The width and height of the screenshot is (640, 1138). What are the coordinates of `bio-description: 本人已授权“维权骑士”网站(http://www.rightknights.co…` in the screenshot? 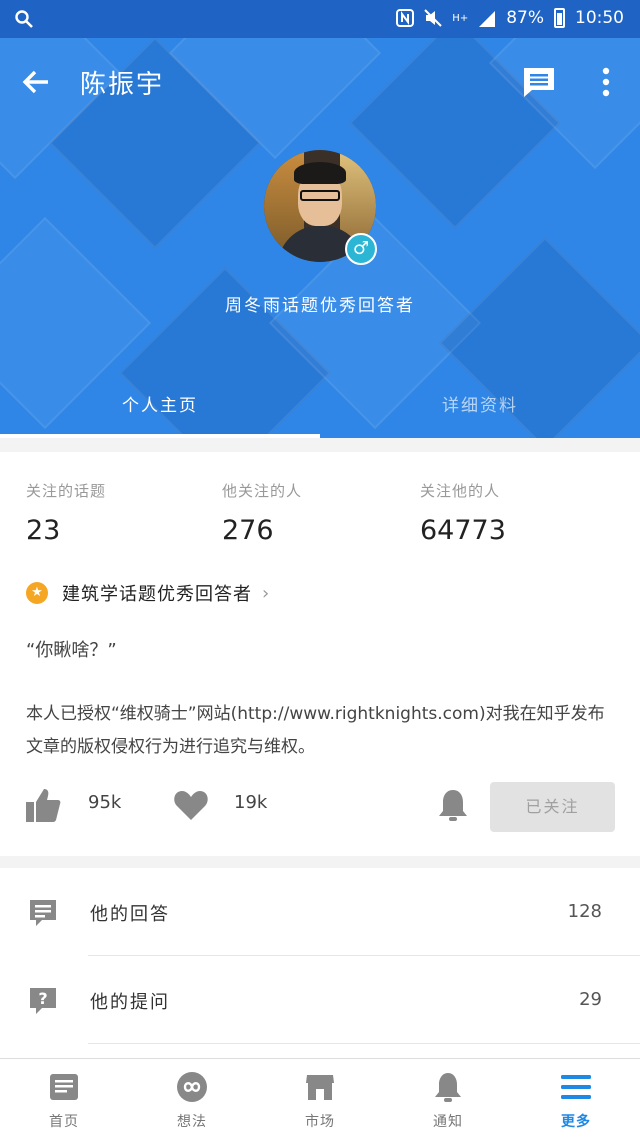 It's located at (315, 730).